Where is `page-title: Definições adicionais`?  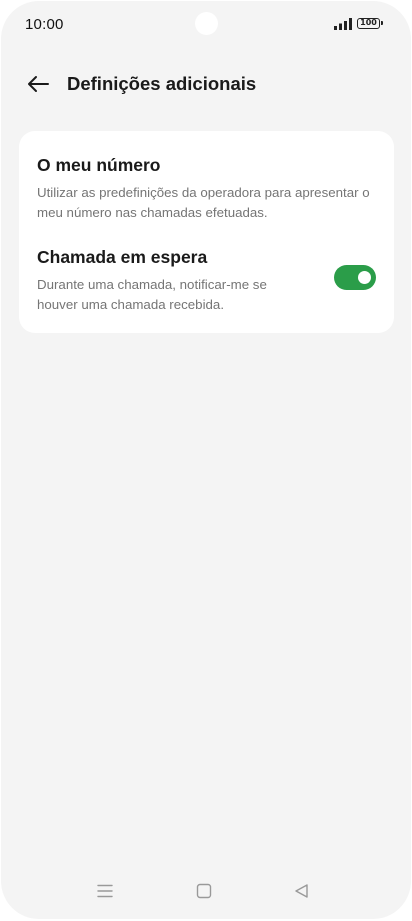
page-title: Definições adicionais is located at coordinates (162, 83).